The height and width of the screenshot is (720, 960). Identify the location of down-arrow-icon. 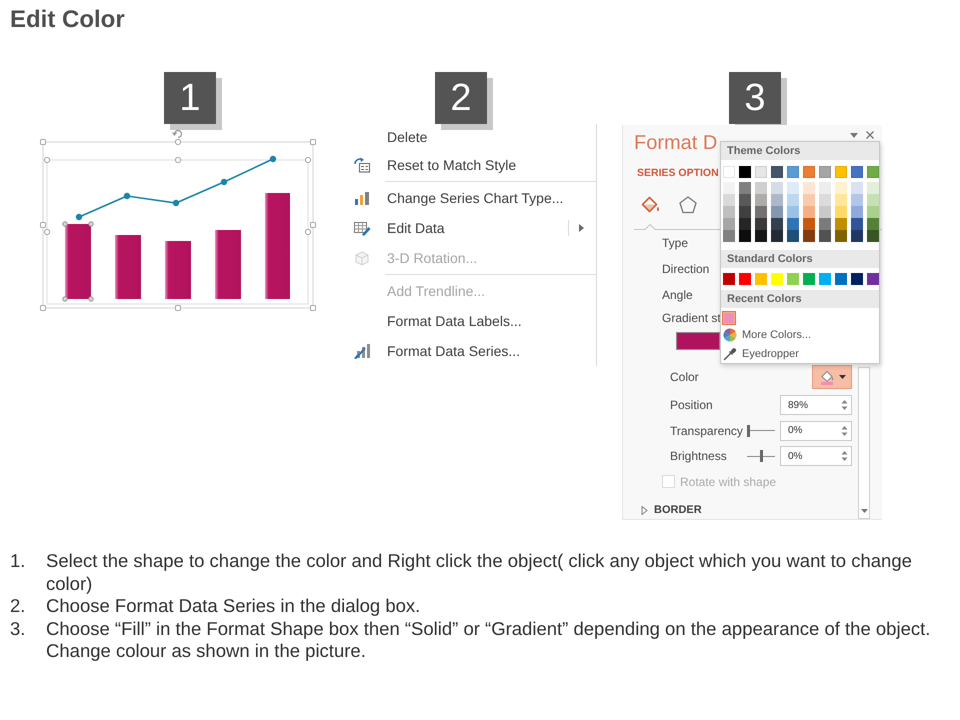
(864, 511).